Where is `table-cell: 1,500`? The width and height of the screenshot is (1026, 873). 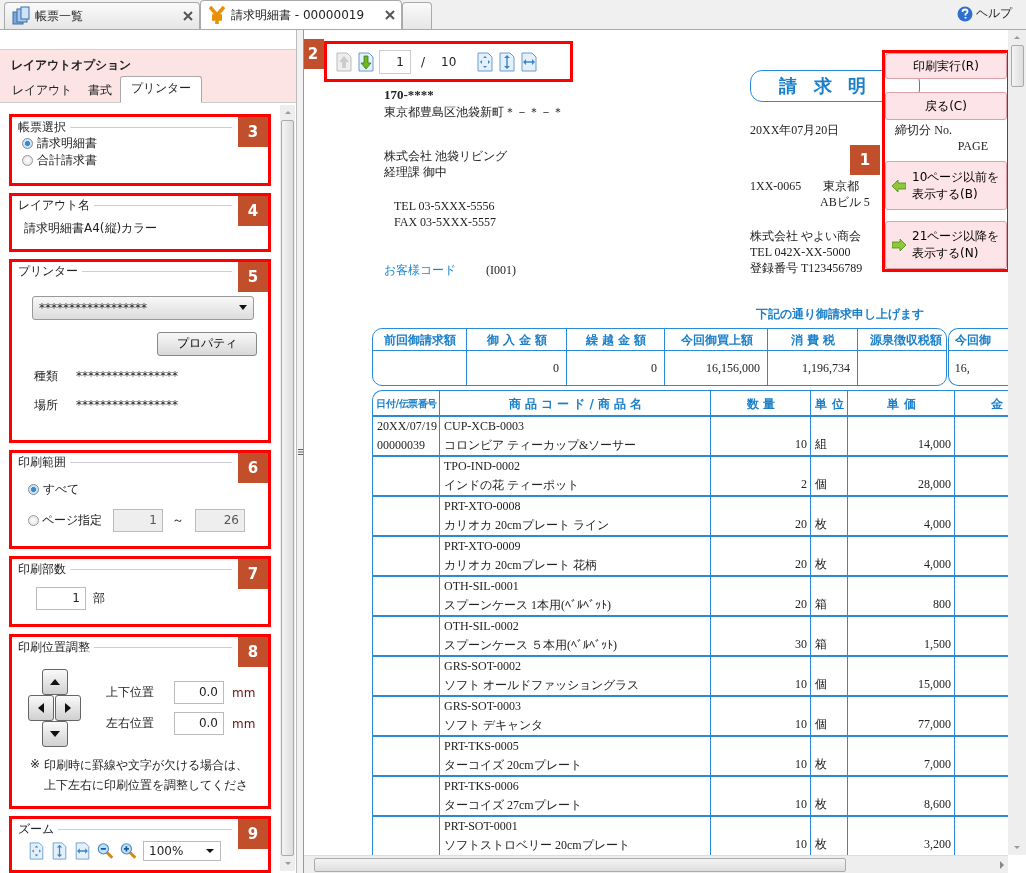 table-cell: 1,500 is located at coordinates (937, 644).